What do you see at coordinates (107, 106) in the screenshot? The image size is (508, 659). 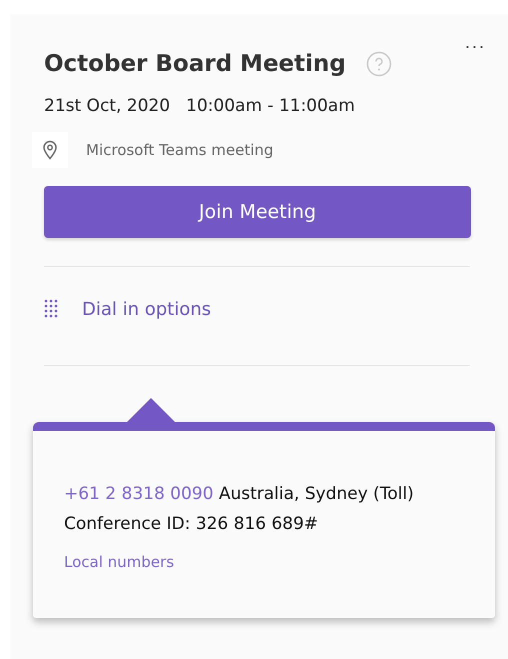 I see `meeting-date: 21st Oct, 2020` at bounding box center [107, 106].